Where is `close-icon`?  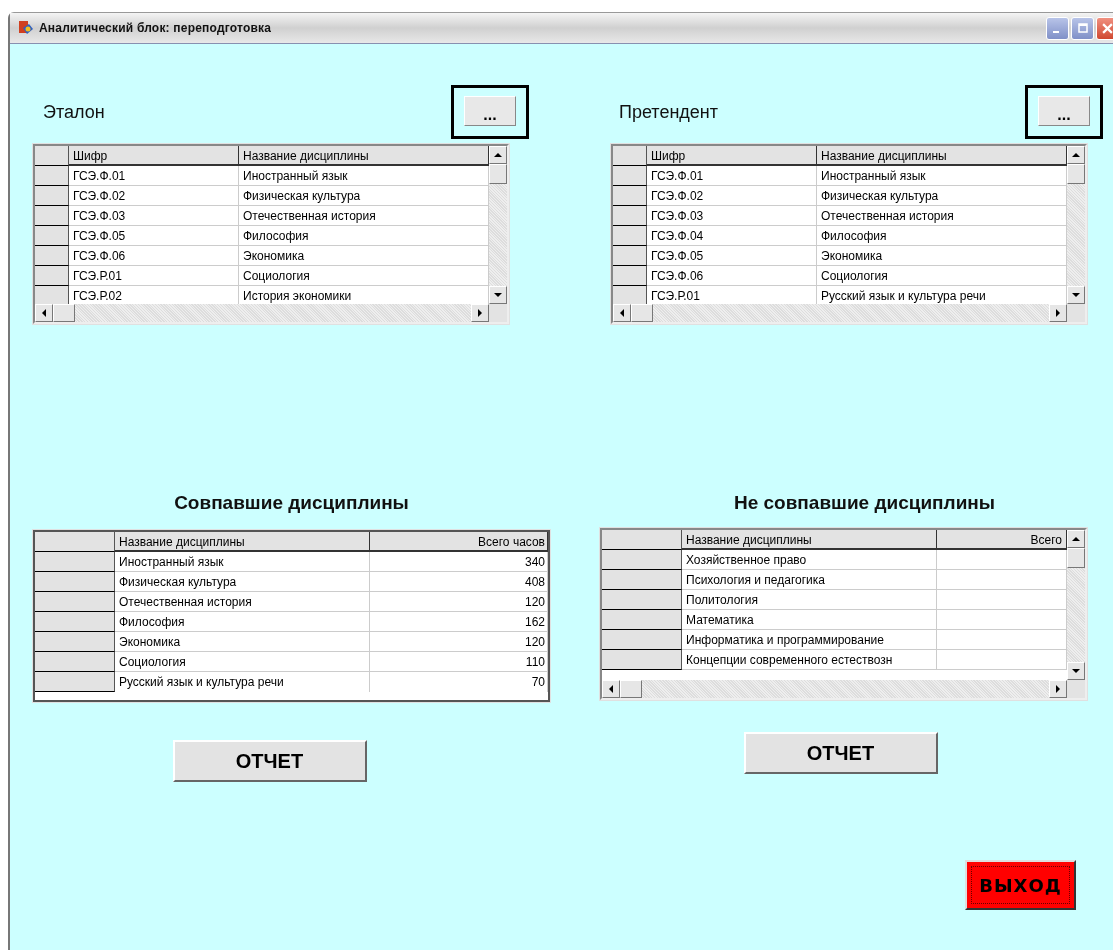 close-icon is located at coordinates (1107, 28).